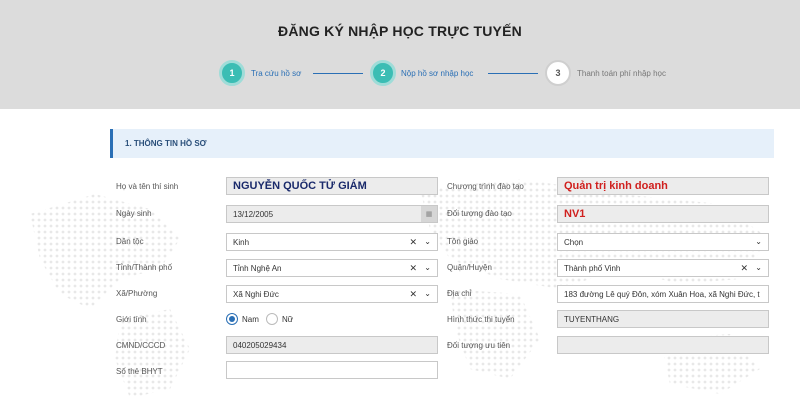 This screenshot has width=800, height=398. I want to click on label-xa: Xã/Phường, so click(137, 293).